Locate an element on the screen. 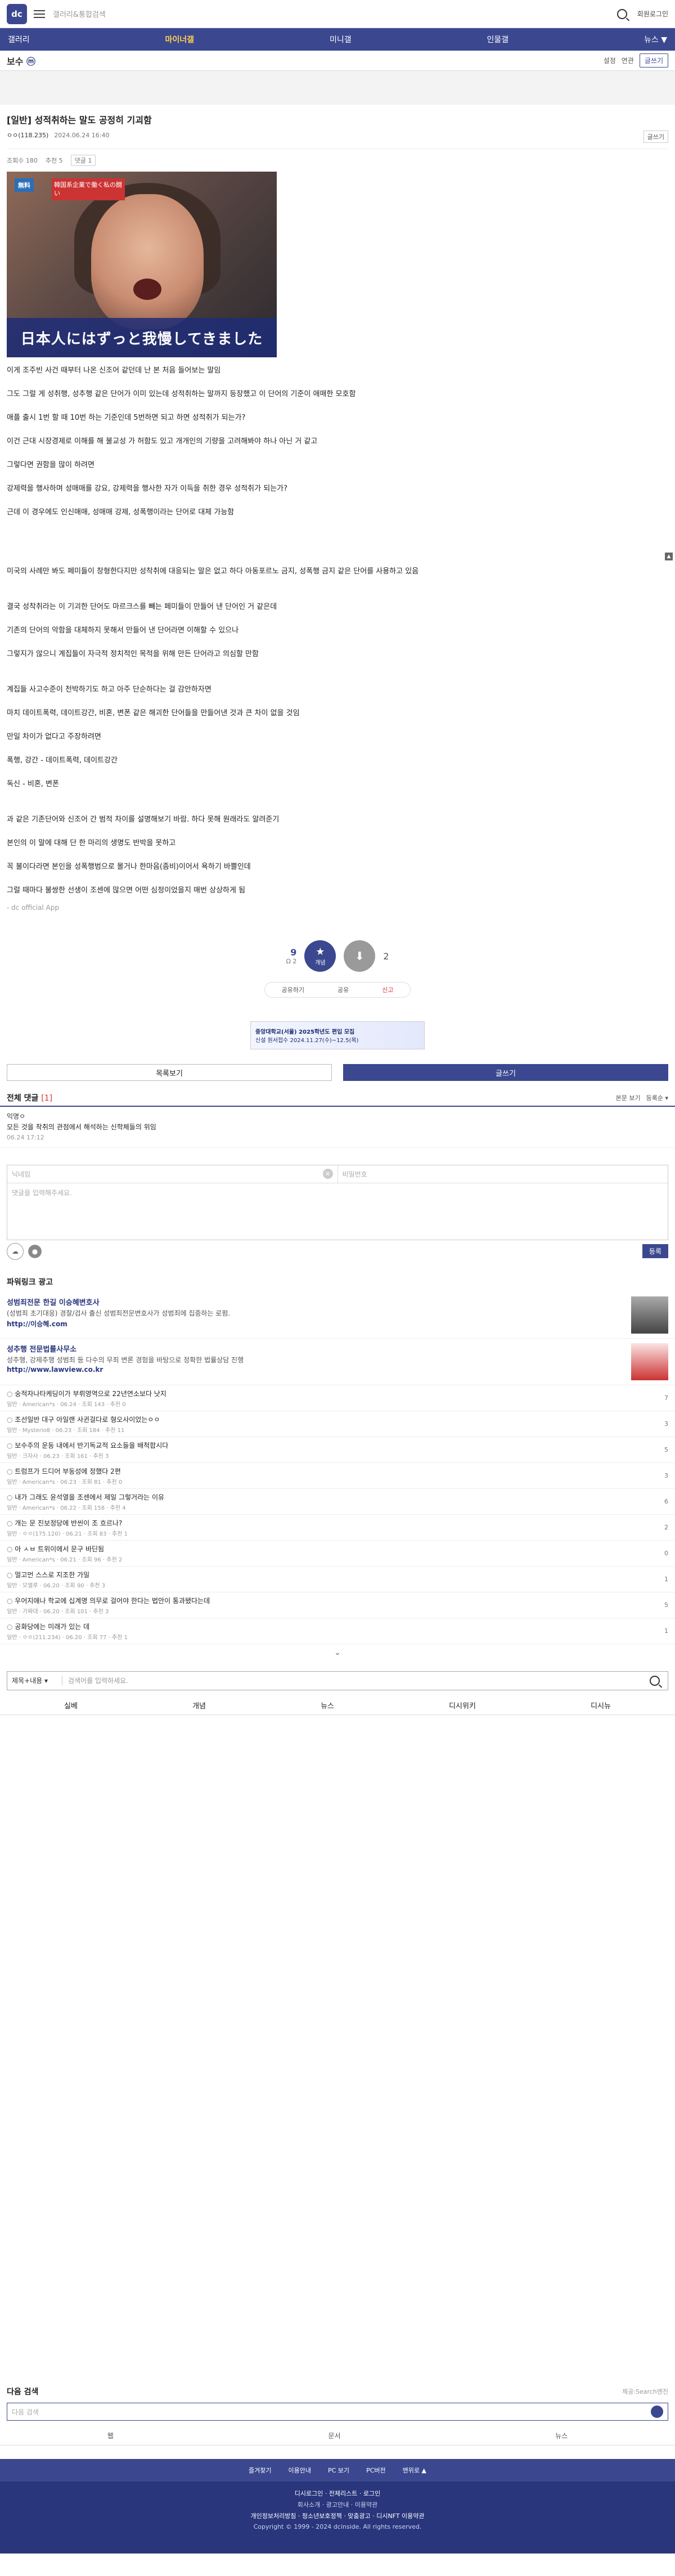 This screenshot has height=2576, width=675. post-title: 우어지애나 학교에 십계명 의무로 걸어야 한다는 법안이 통과됐다는데 is located at coordinates (108, 1600).